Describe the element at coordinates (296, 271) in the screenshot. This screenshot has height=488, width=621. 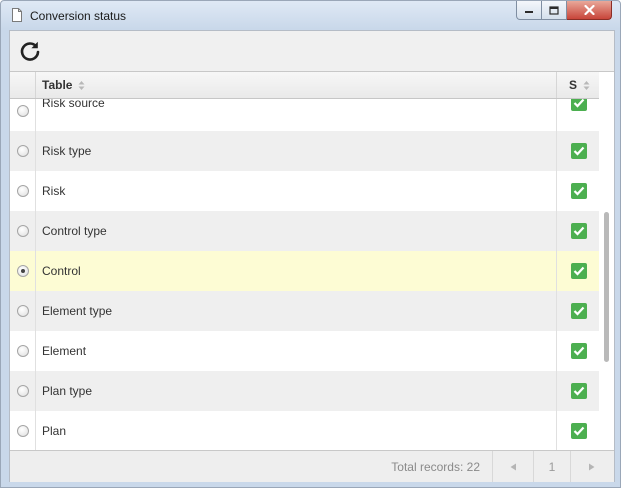
I see `row-table-name: Control` at that location.